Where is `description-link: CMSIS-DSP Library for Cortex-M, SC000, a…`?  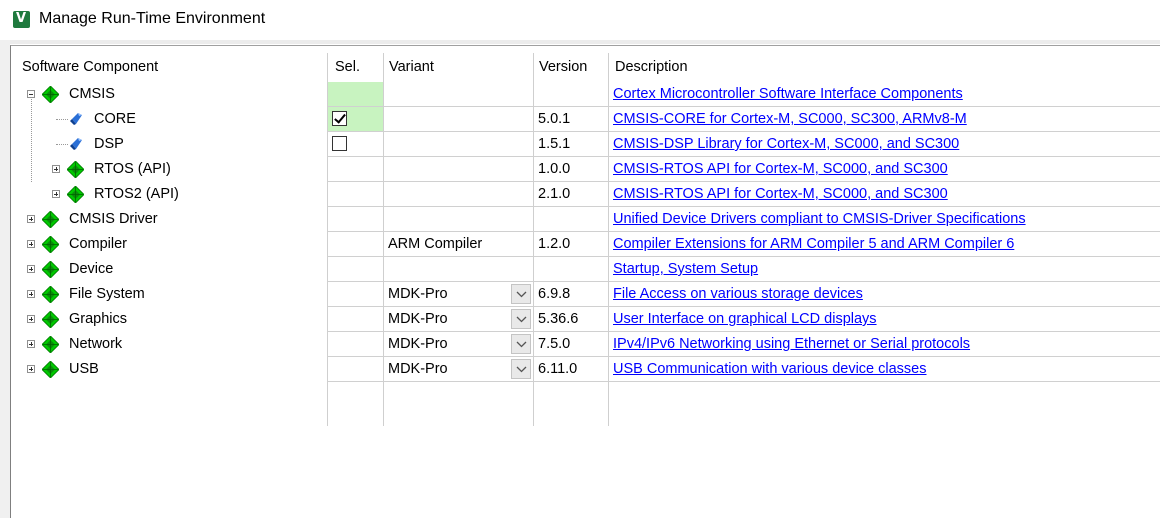 description-link: CMSIS-DSP Library for Cortex-M, SC000, a… is located at coordinates (786, 144).